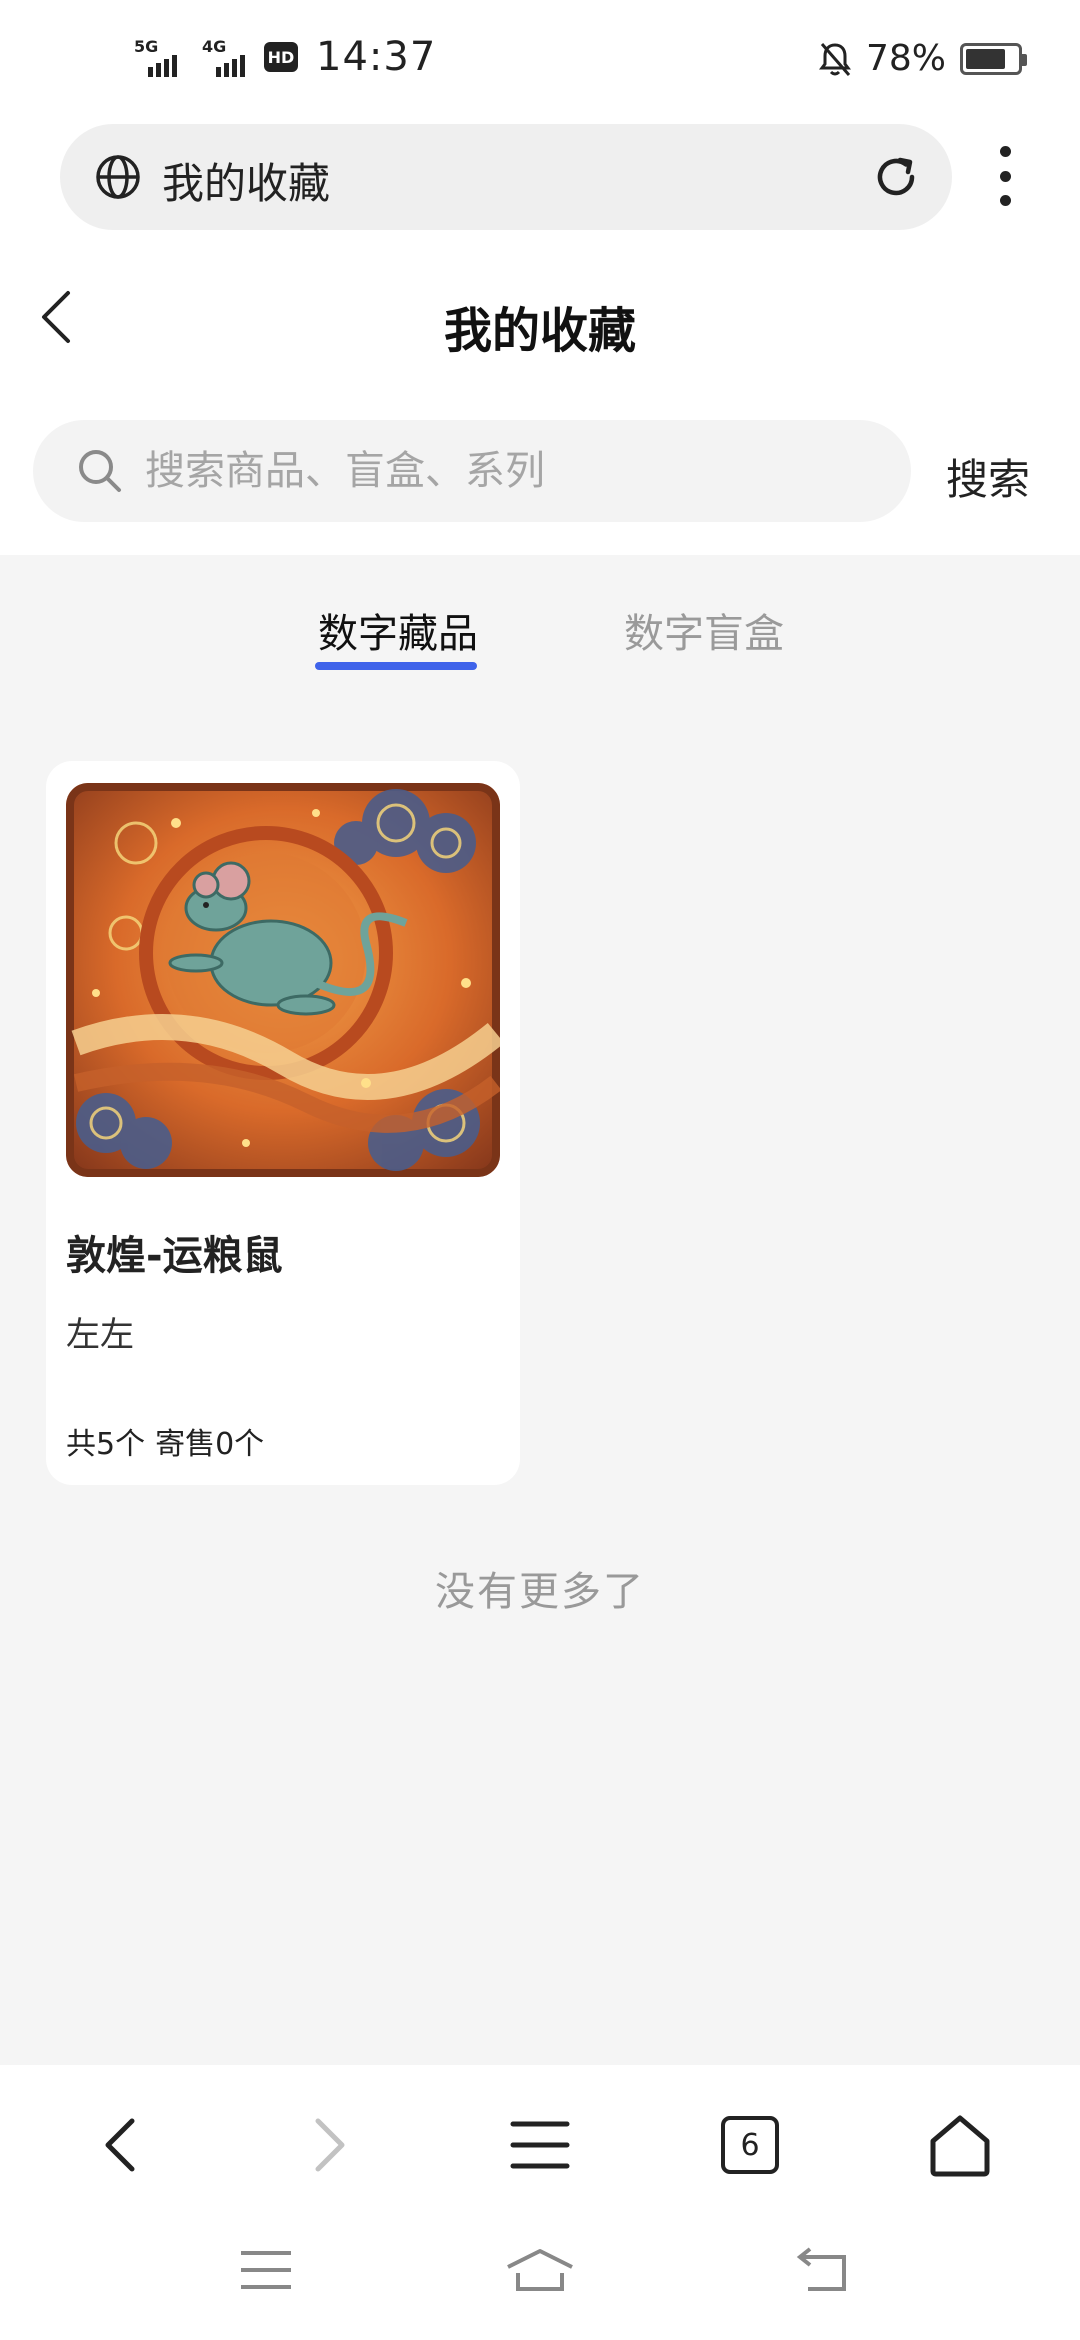  What do you see at coordinates (226, 57) in the screenshot?
I see `signal-4g-icon: 4G` at bounding box center [226, 57].